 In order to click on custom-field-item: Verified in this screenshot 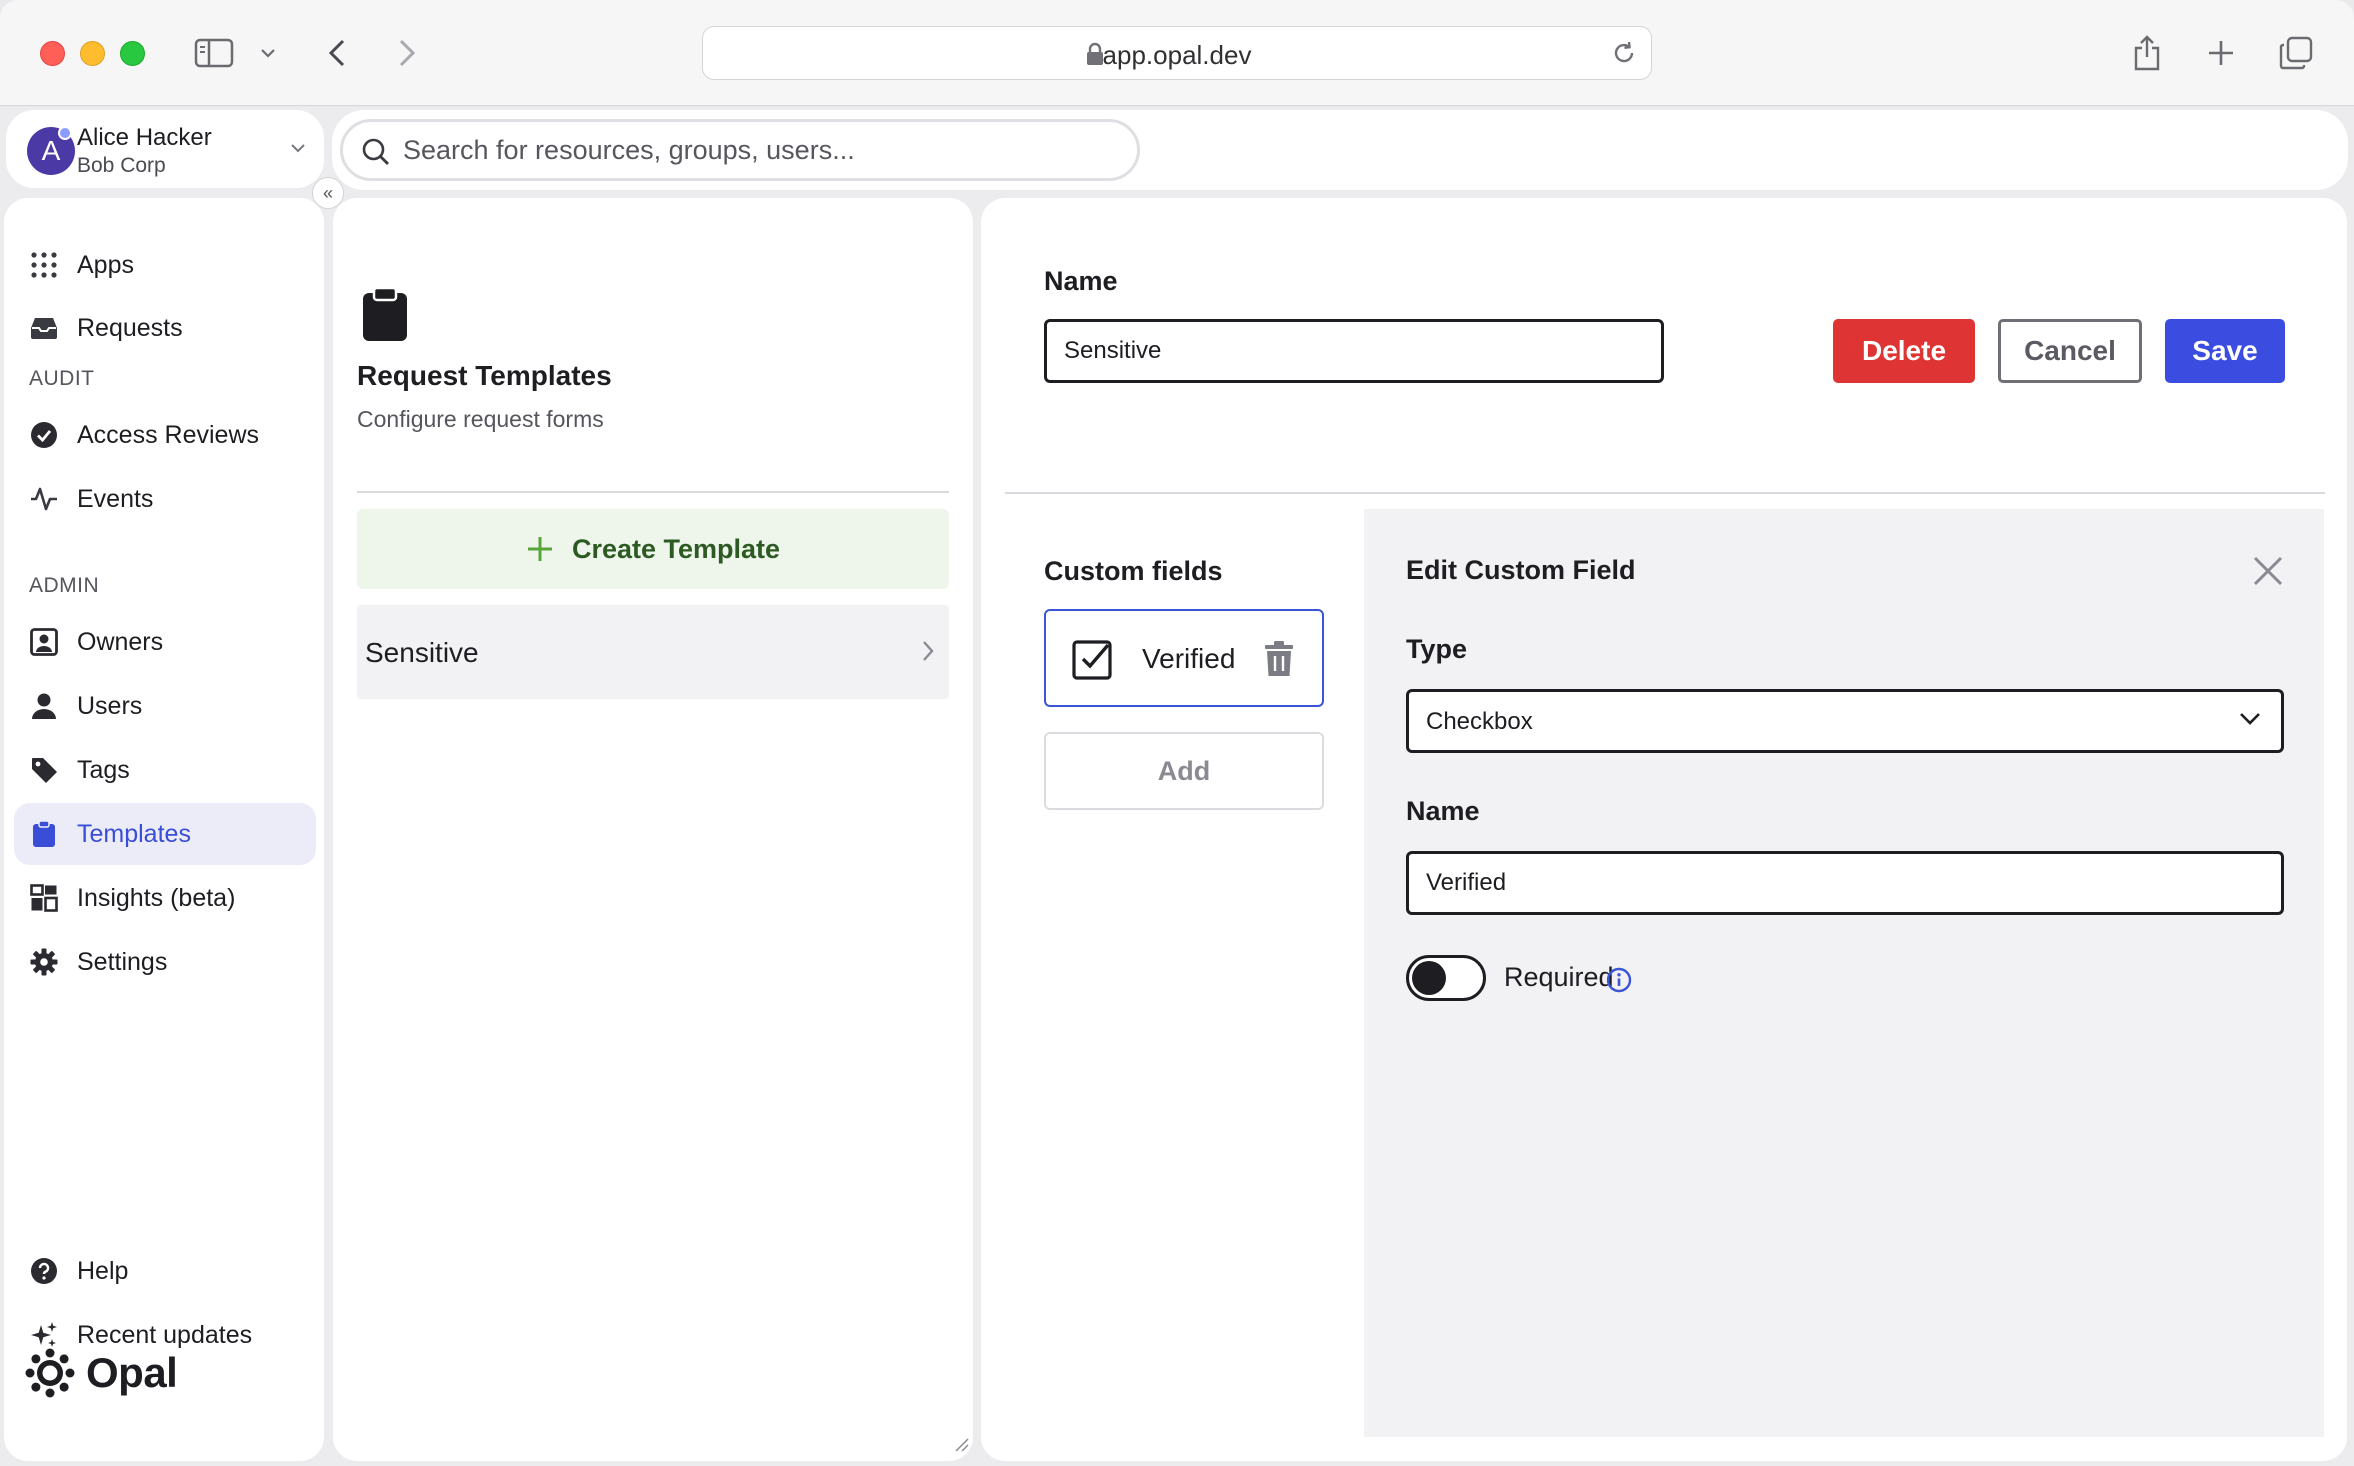, I will do `click(1184, 658)`.